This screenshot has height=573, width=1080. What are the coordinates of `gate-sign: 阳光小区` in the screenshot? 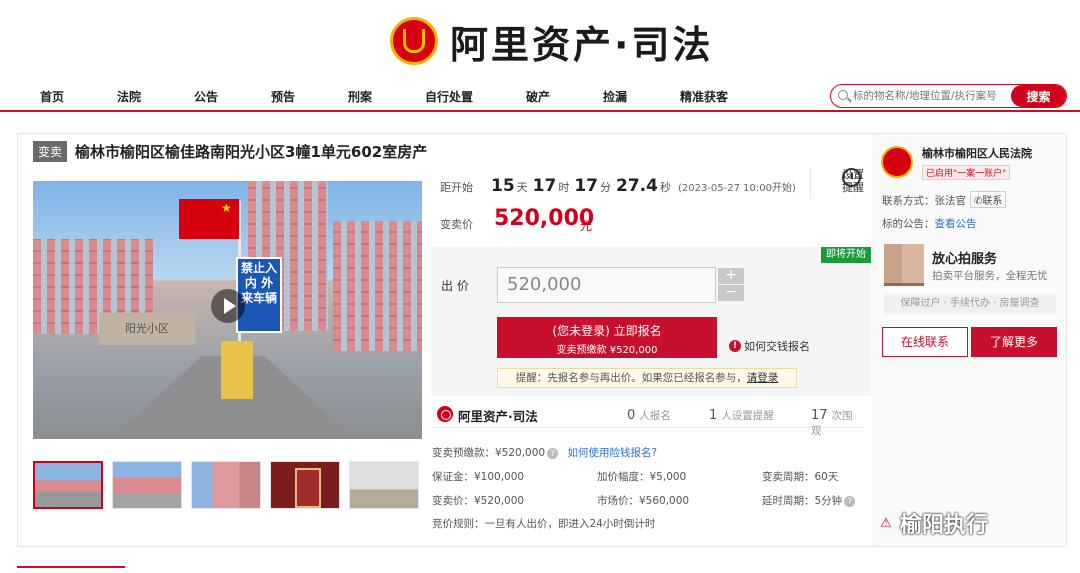 It's located at (147, 329).